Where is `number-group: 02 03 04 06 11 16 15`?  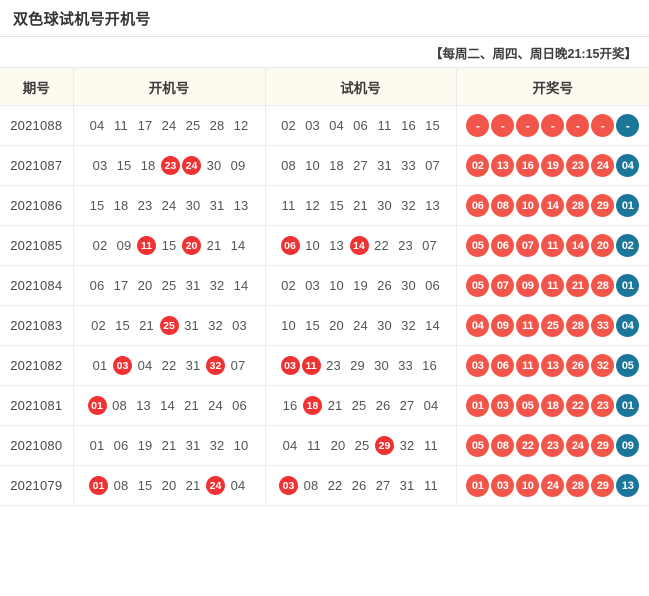 number-group: 02 03 04 06 11 16 15 is located at coordinates (361, 125).